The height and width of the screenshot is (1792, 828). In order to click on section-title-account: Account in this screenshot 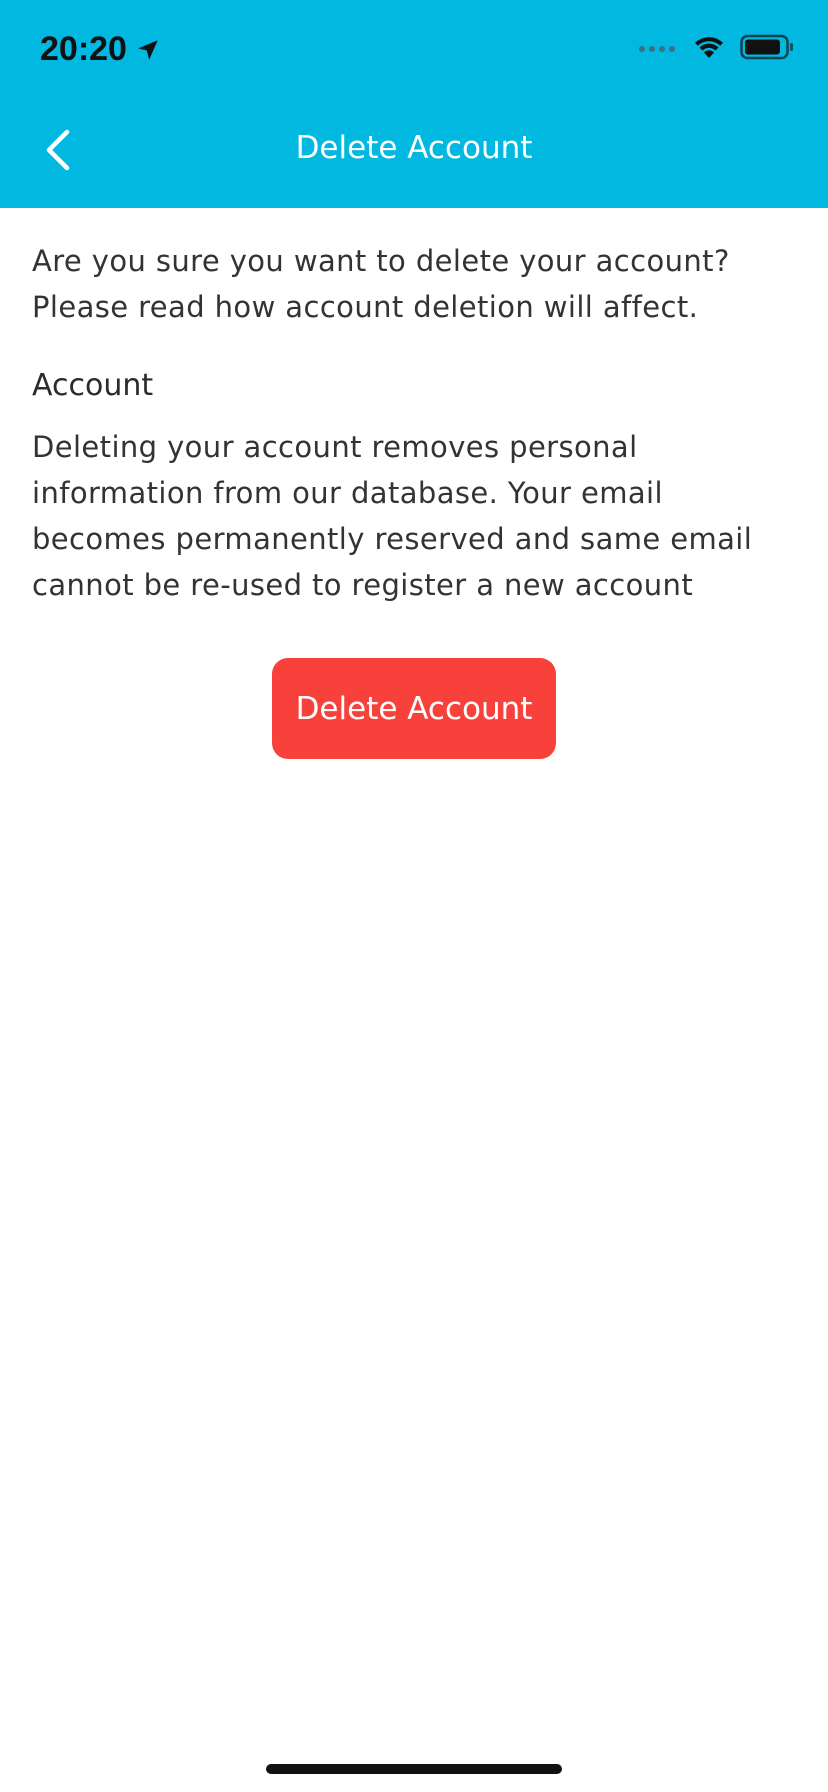, I will do `click(93, 385)`.